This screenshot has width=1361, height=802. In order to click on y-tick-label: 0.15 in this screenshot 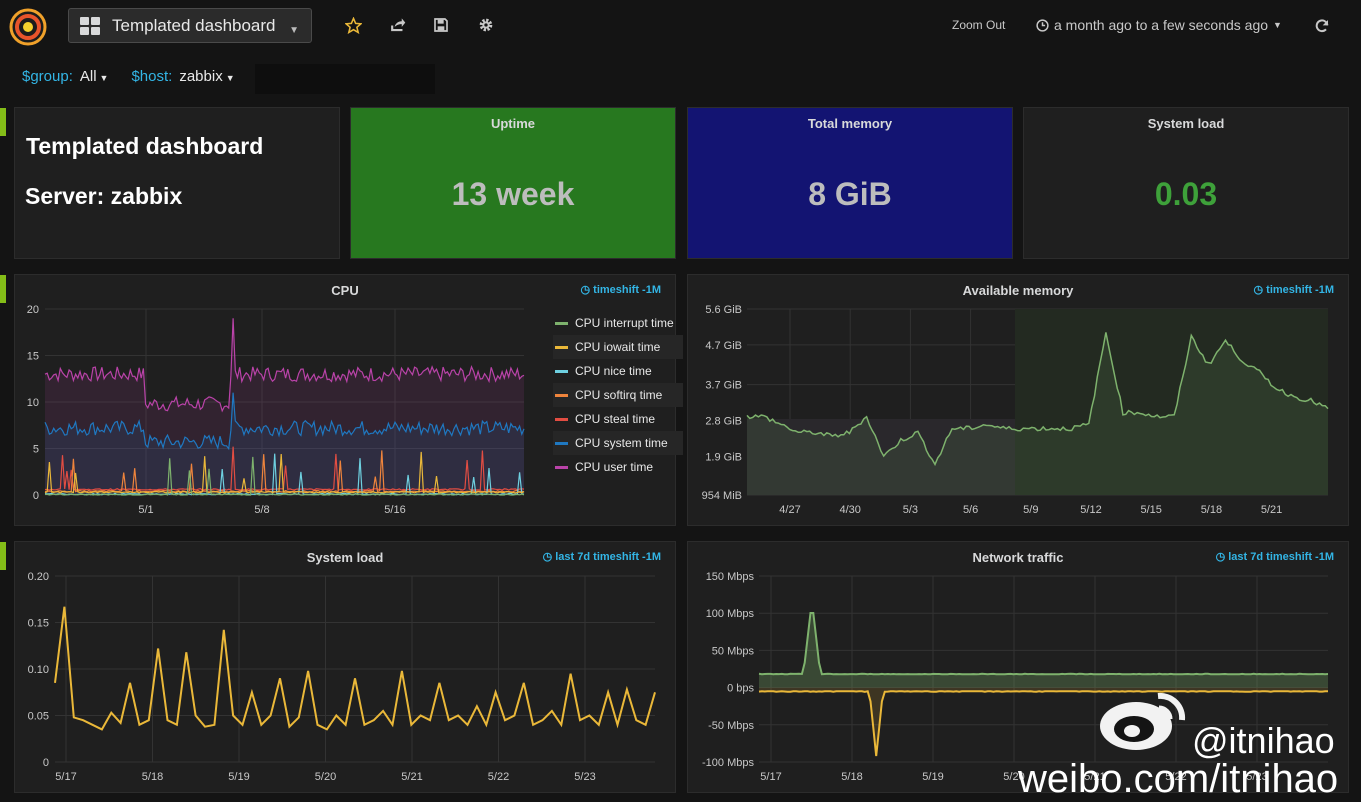, I will do `click(38, 624)`.